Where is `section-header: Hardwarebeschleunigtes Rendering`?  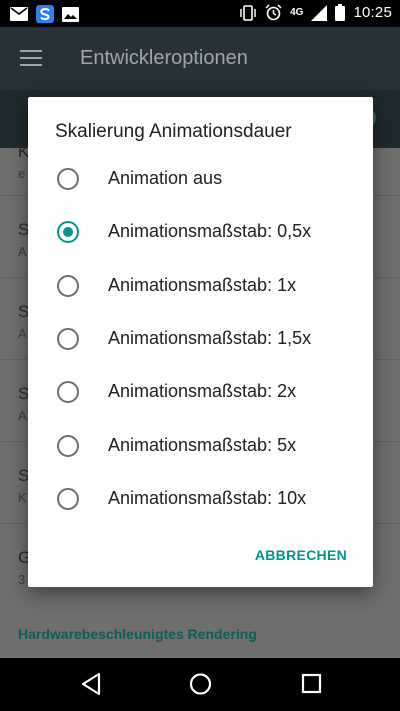
section-header: Hardwarebeschleunigtes Rendering is located at coordinates (137, 634).